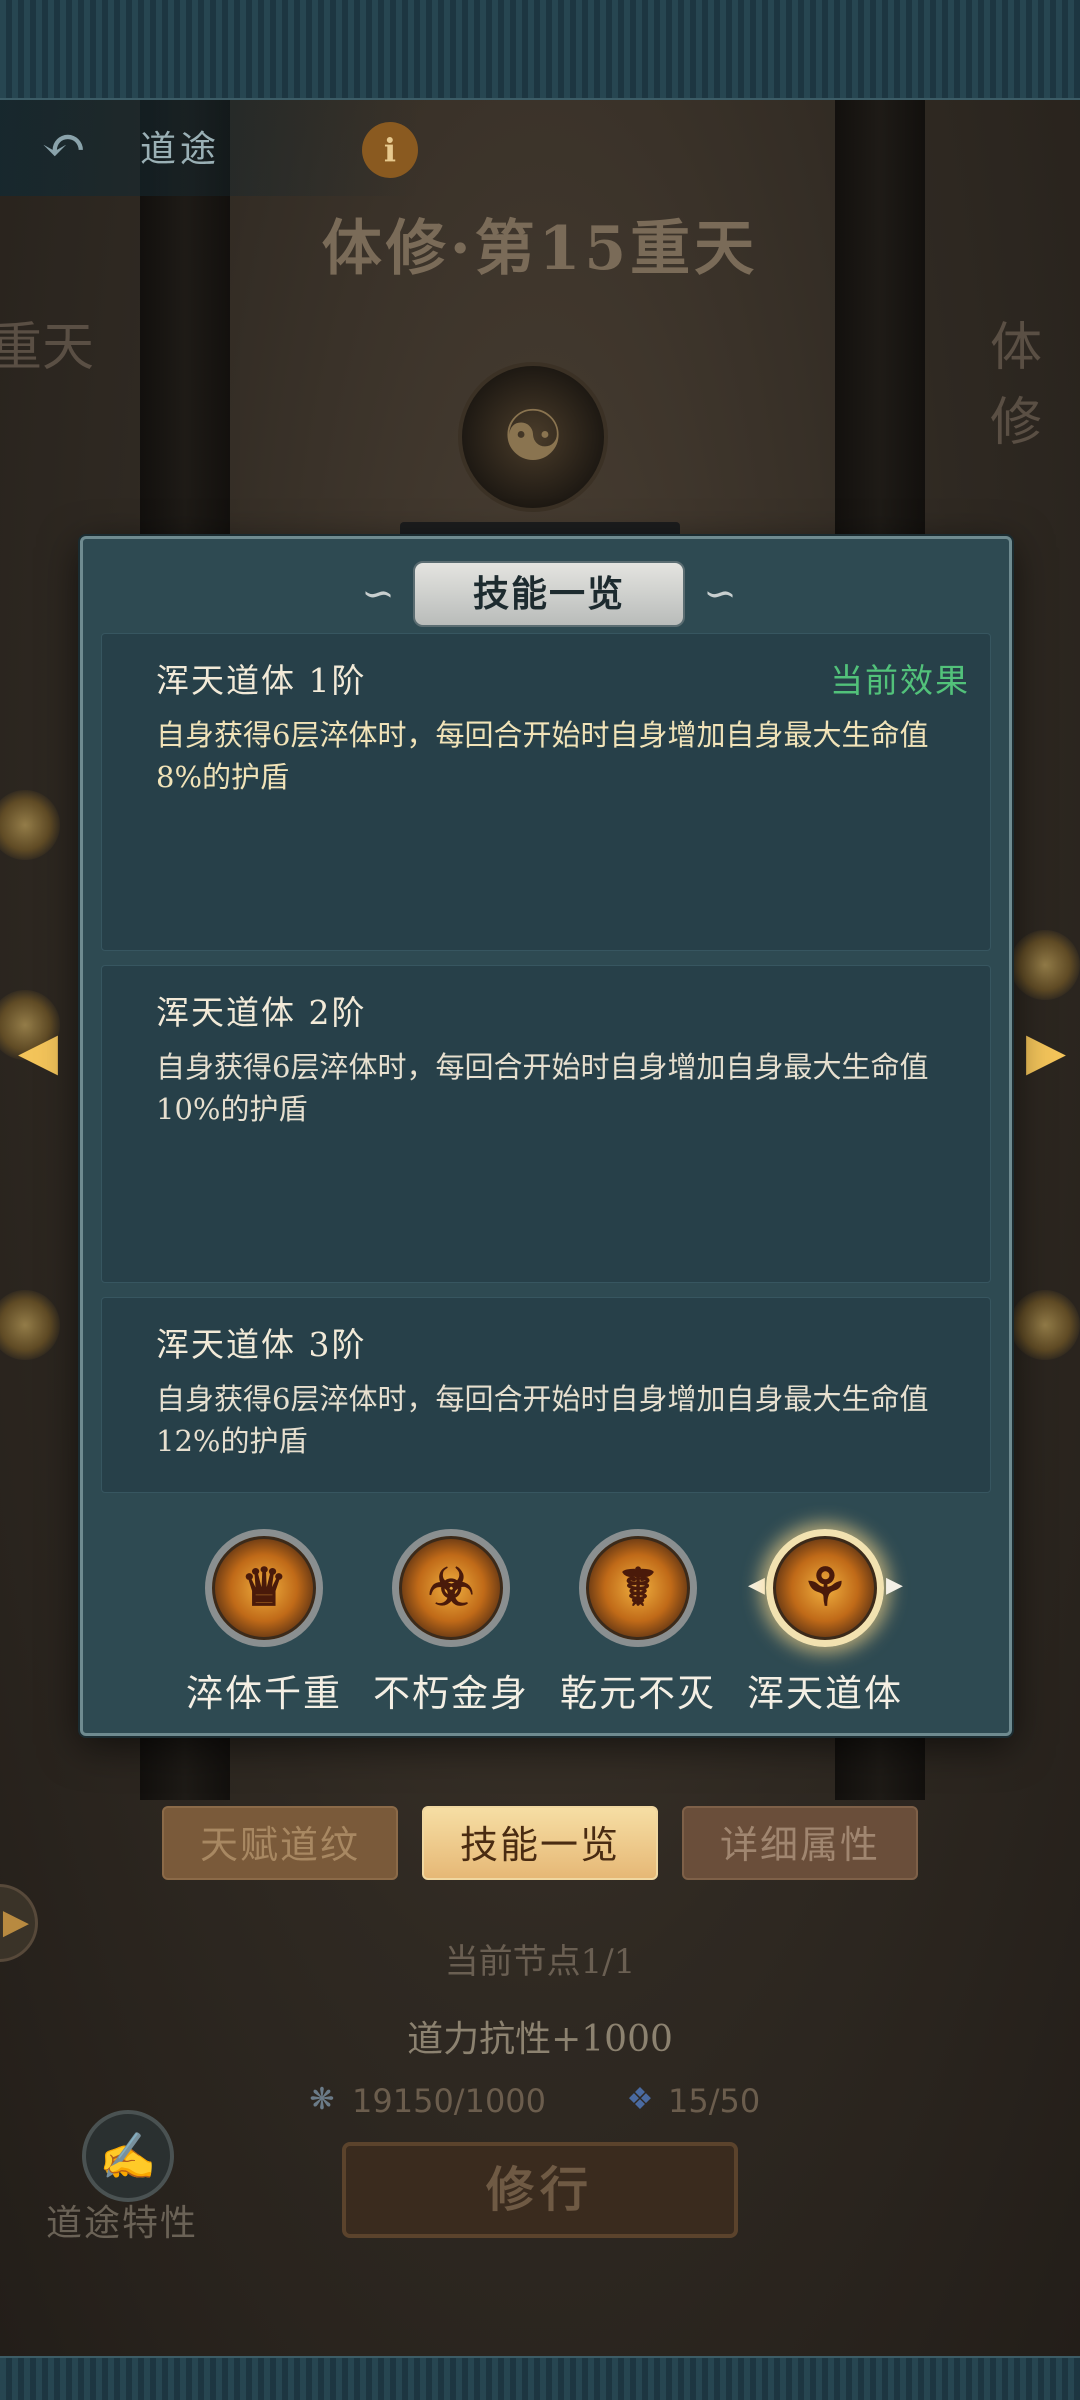 The image size is (1080, 2400). I want to click on book-icon: ✍, so click(128, 2156).